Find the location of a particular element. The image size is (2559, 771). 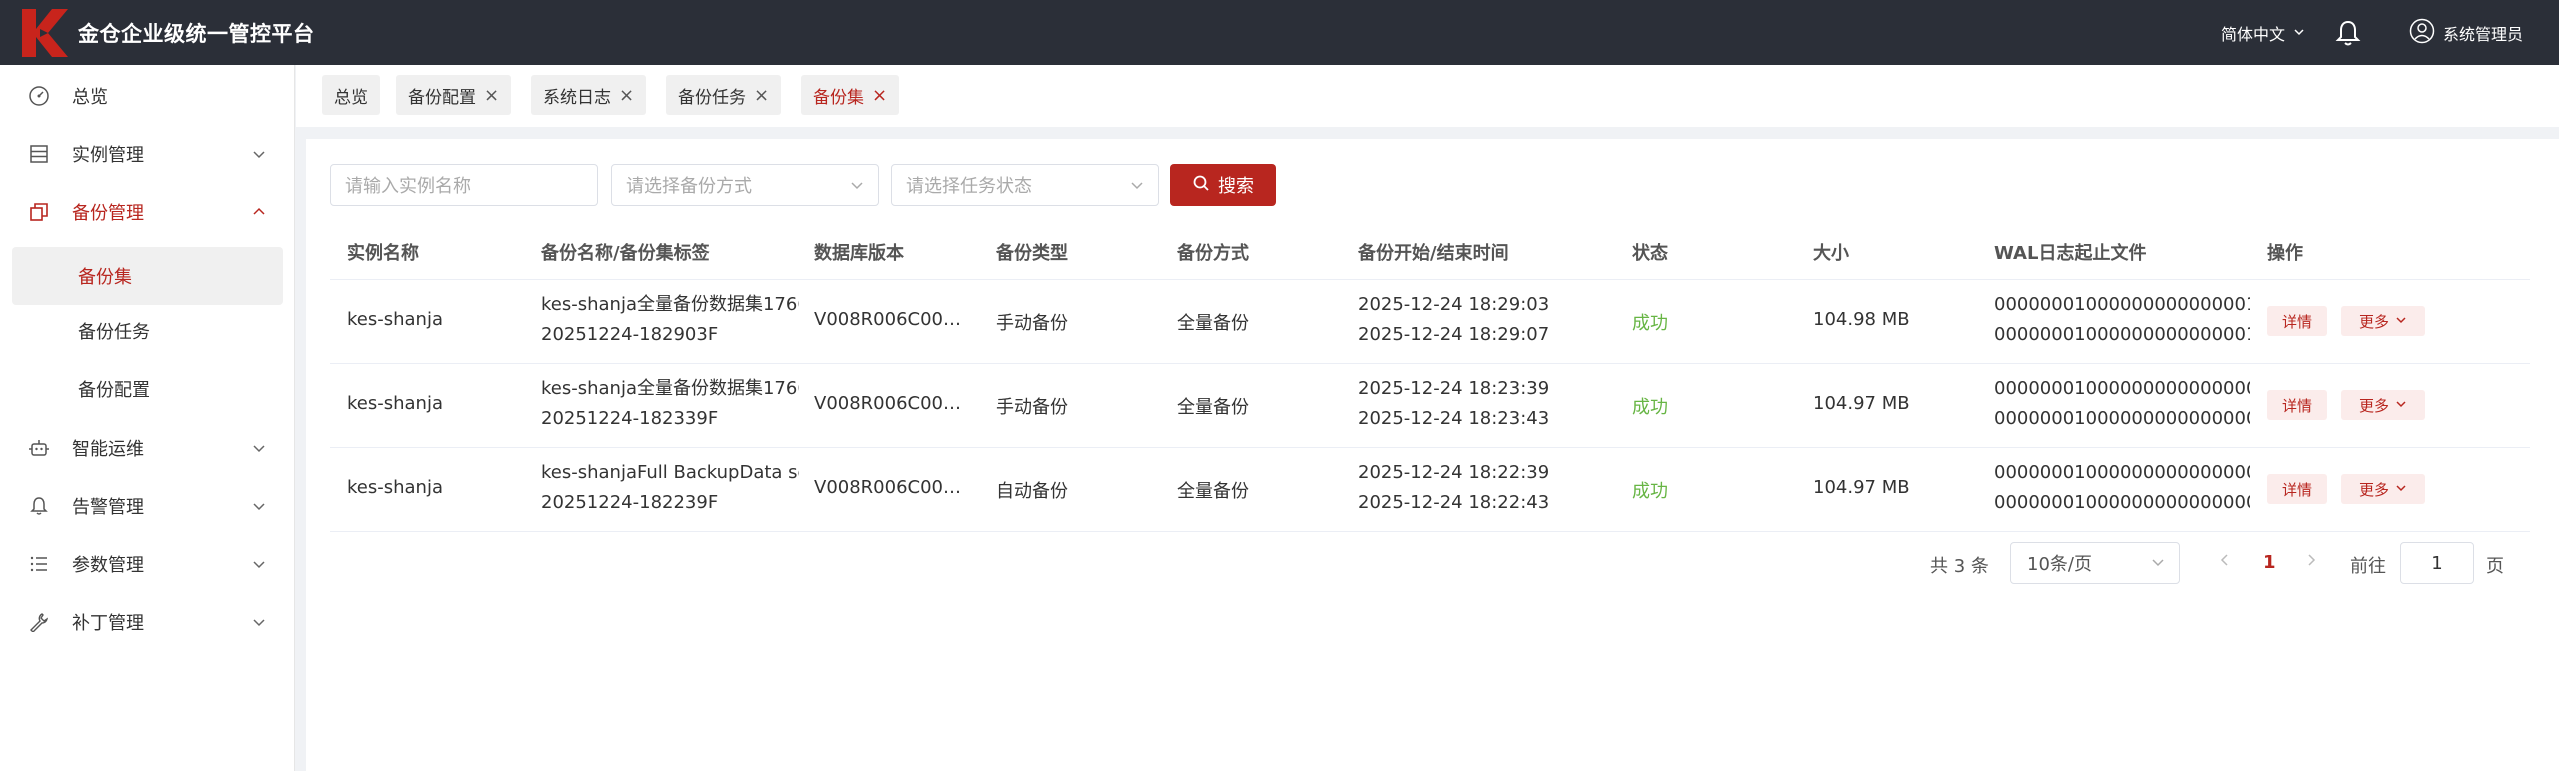

notification-bell-icon is located at coordinates (2348, 33).